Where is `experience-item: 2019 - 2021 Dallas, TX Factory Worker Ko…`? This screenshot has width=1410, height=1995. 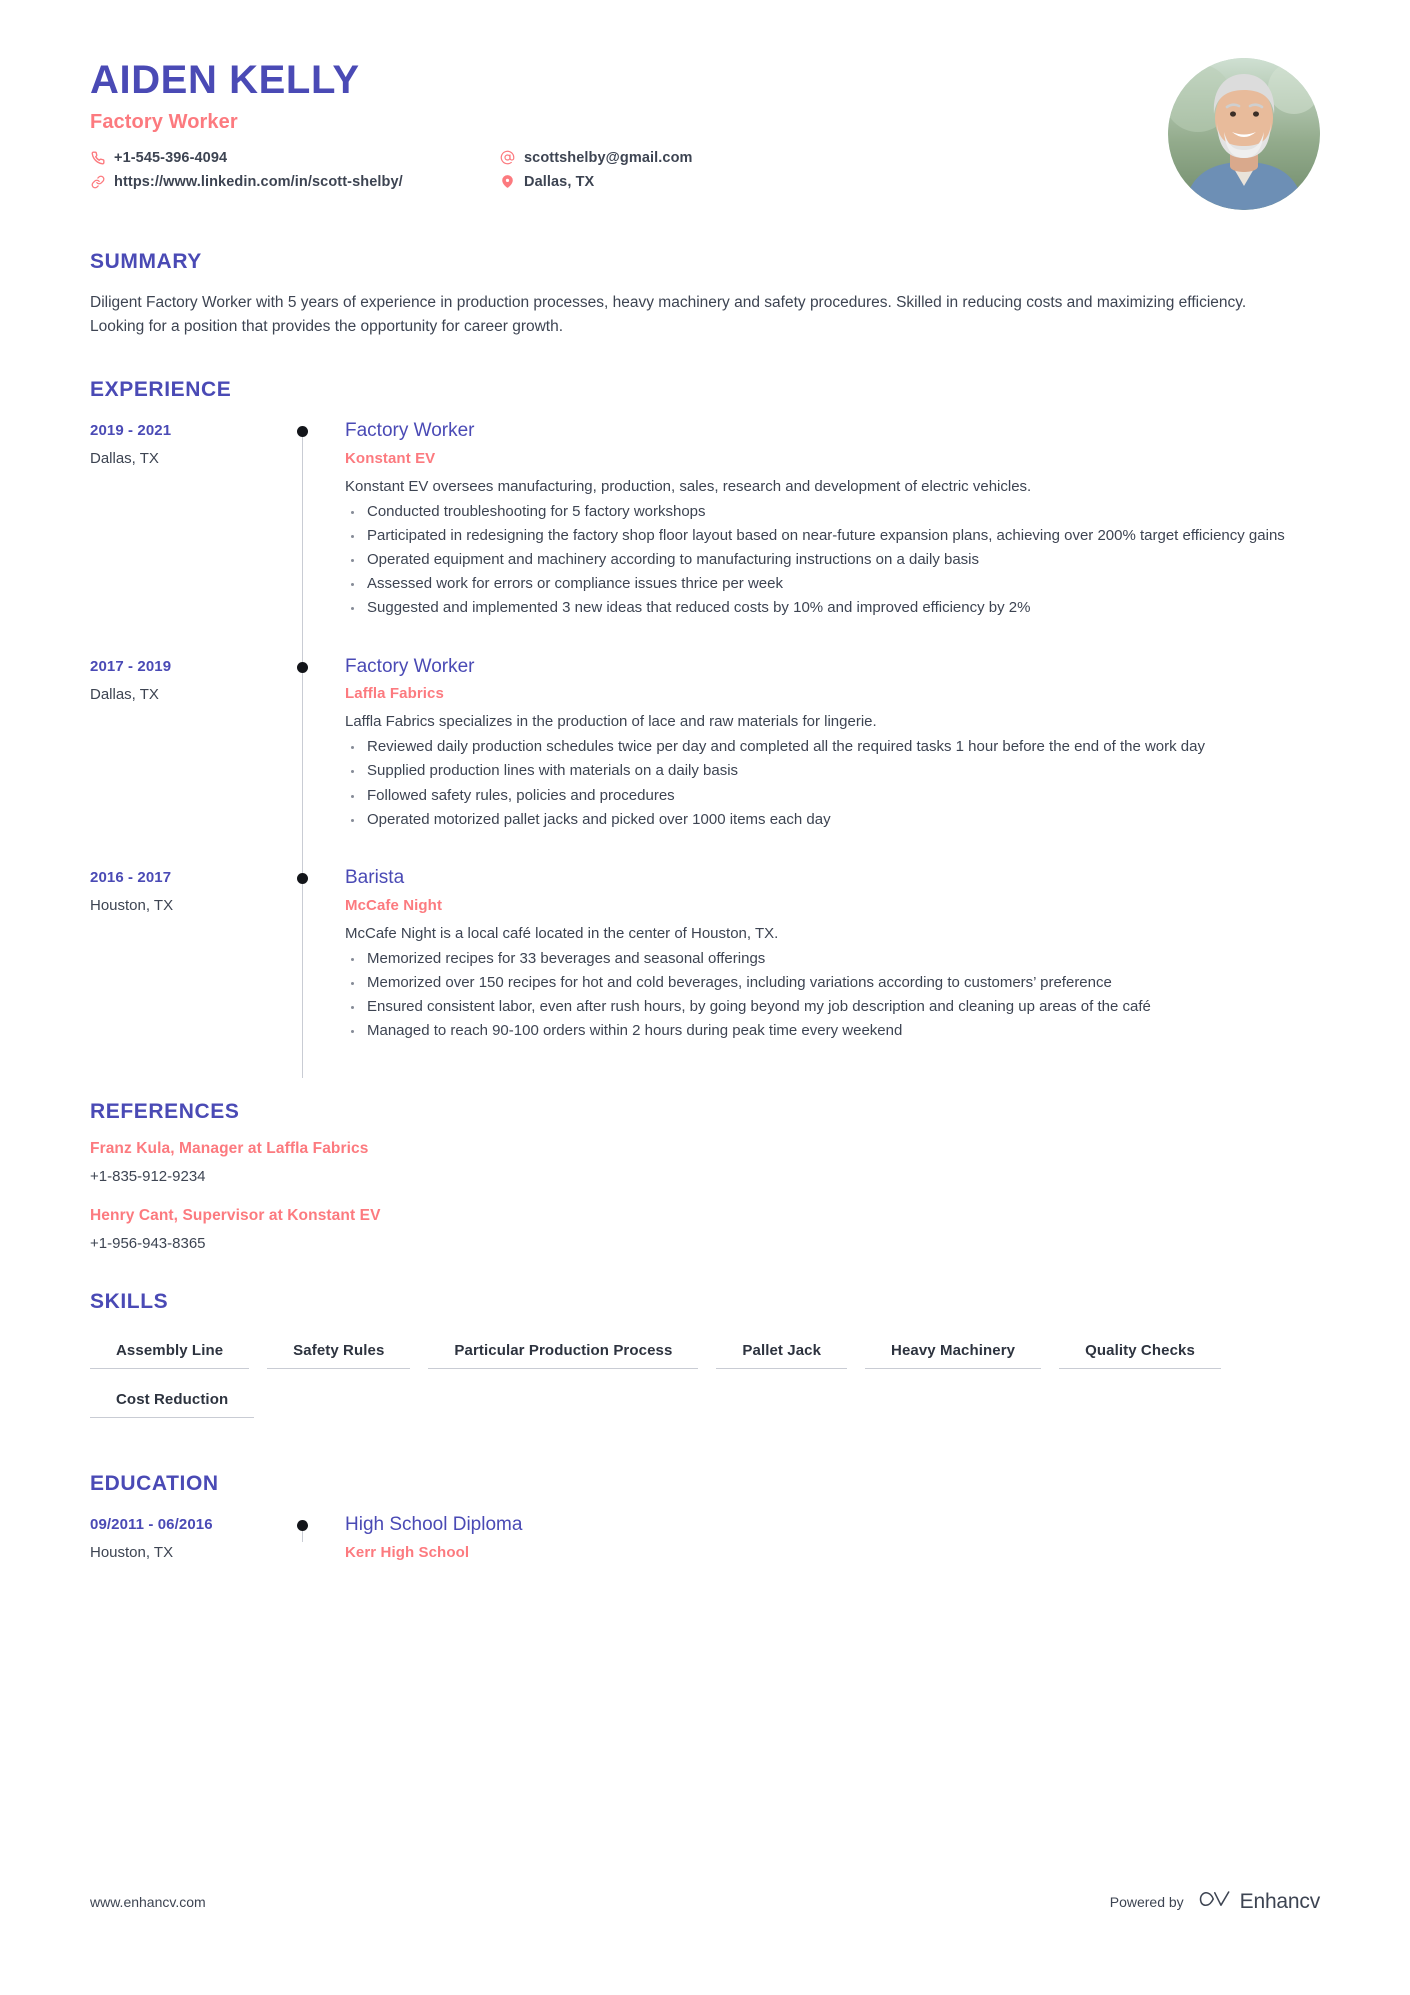
experience-item: 2019 - 2021 Dallas, TX Factory Worker Ko… is located at coordinates (705, 538).